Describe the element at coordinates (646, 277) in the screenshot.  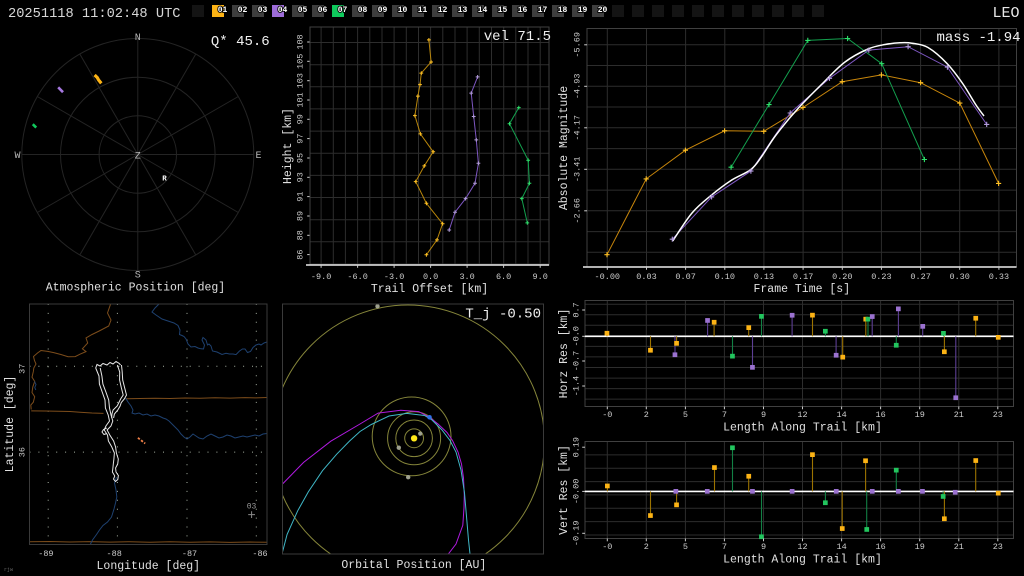
I see `svg-text: 0.03` at that location.